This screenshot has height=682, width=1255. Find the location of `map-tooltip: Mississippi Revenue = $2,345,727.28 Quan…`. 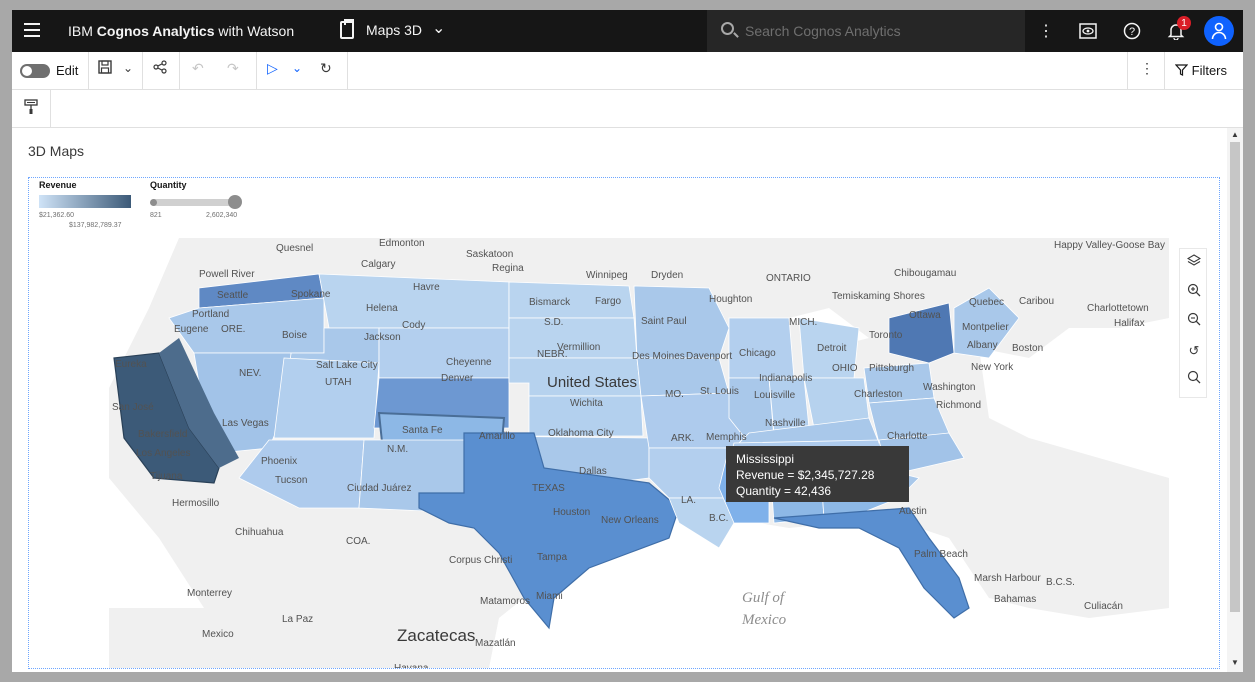

map-tooltip: Mississippi Revenue = $2,345,727.28 Quan… is located at coordinates (817, 474).